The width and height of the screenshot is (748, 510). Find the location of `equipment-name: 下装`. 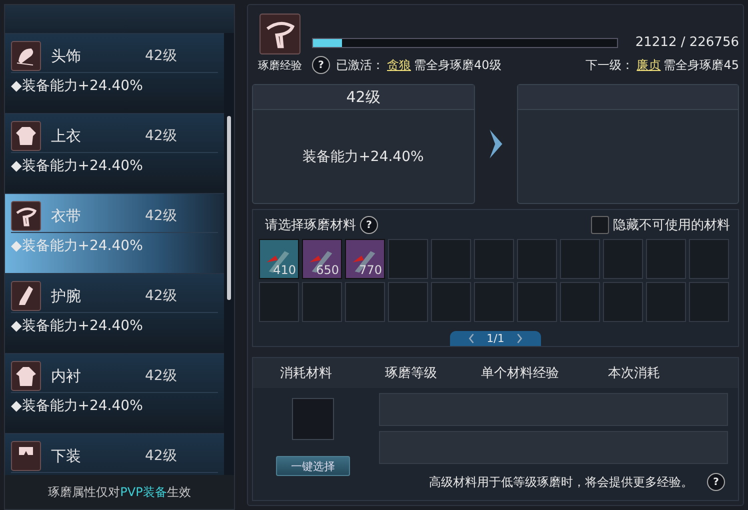

equipment-name: 下装 is located at coordinates (66, 456).